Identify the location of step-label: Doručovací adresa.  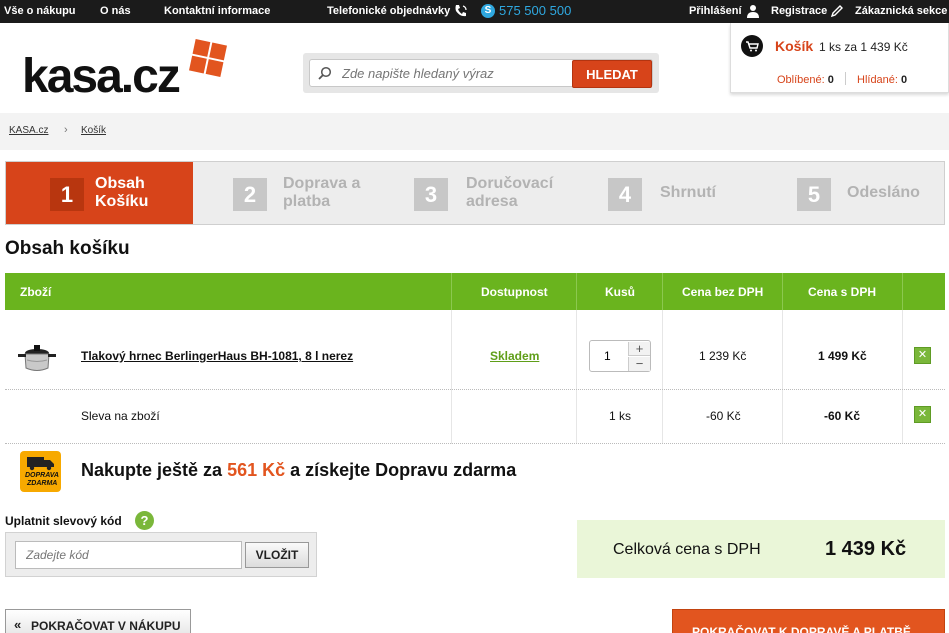
(510, 192).